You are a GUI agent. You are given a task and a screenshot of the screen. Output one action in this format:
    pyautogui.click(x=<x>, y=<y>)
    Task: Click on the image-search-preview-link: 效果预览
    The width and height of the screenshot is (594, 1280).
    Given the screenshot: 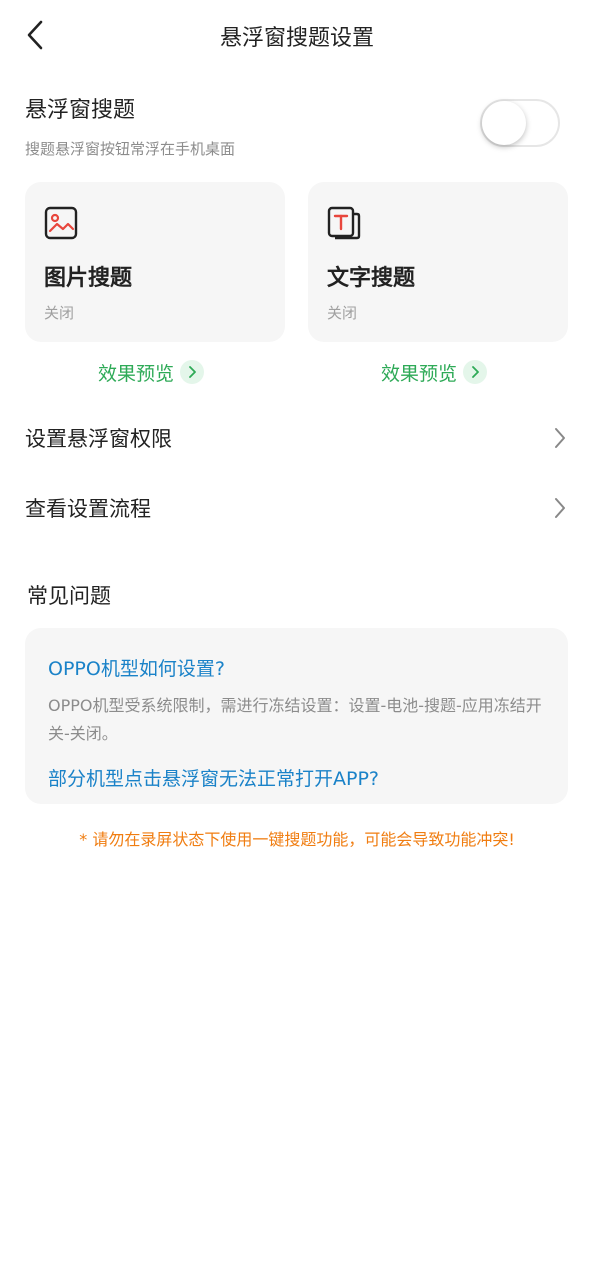 What is the action you would take?
    pyautogui.click(x=151, y=372)
    